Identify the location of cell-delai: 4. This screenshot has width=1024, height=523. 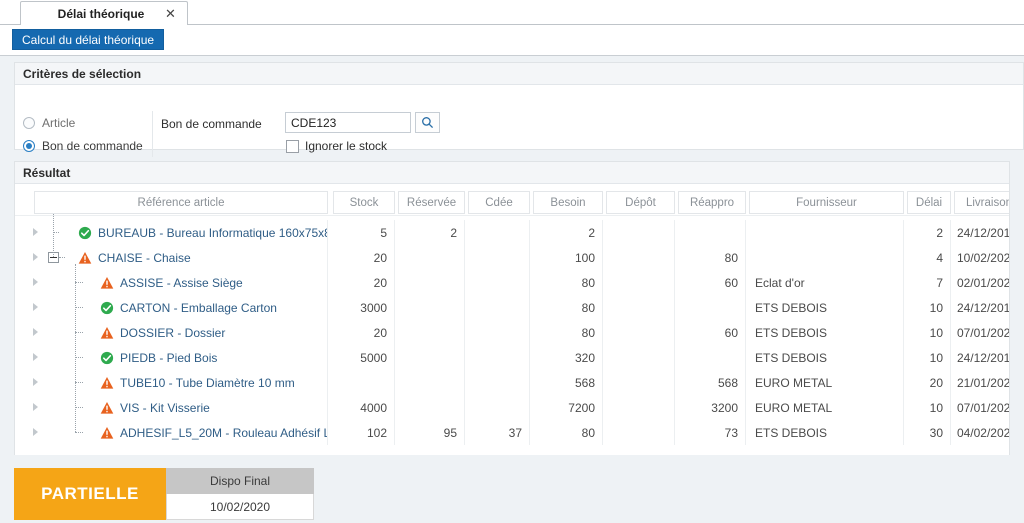
(929, 257).